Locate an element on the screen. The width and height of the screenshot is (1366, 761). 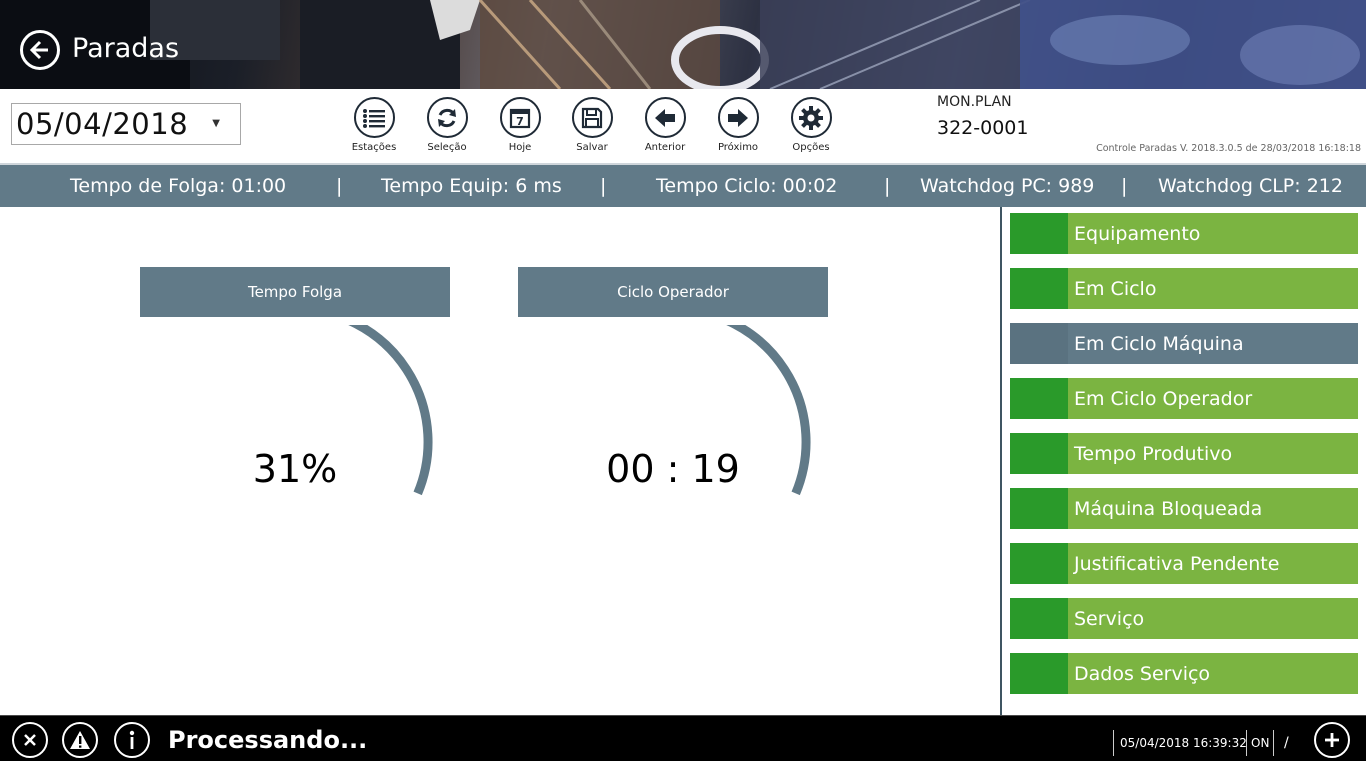
svg-text: 7 is located at coordinates (520, 121).